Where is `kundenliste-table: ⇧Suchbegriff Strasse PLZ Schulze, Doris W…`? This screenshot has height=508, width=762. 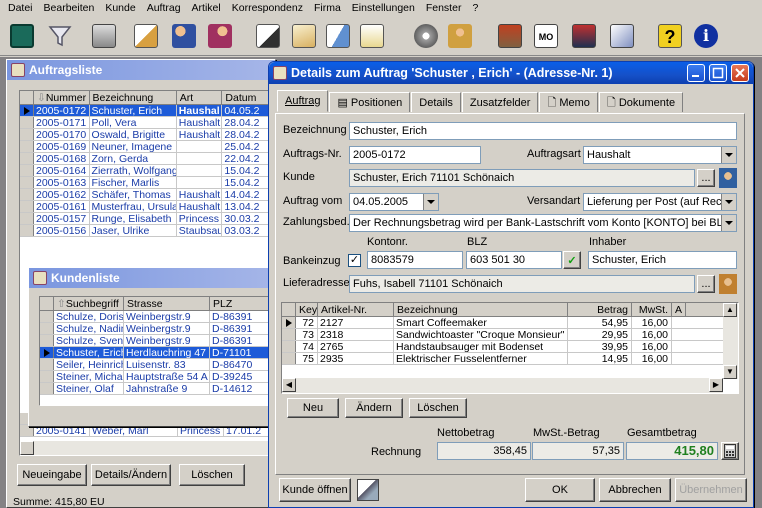 kundenliste-table: ⇧Suchbegriff Strasse PLZ Schulze, Doris W… is located at coordinates (157, 351).